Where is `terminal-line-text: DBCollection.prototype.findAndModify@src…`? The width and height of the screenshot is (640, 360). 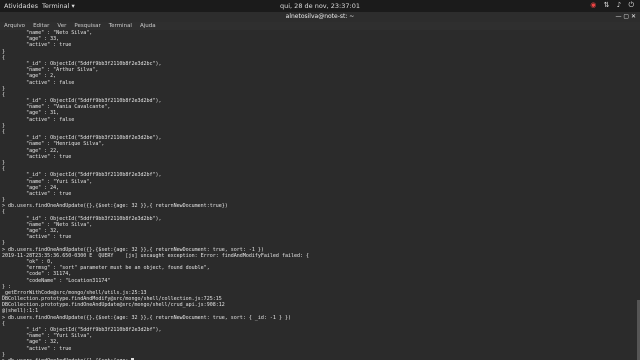 terminal-line-text: DBCollection.prototype.findAndModify@src… is located at coordinates (112, 299).